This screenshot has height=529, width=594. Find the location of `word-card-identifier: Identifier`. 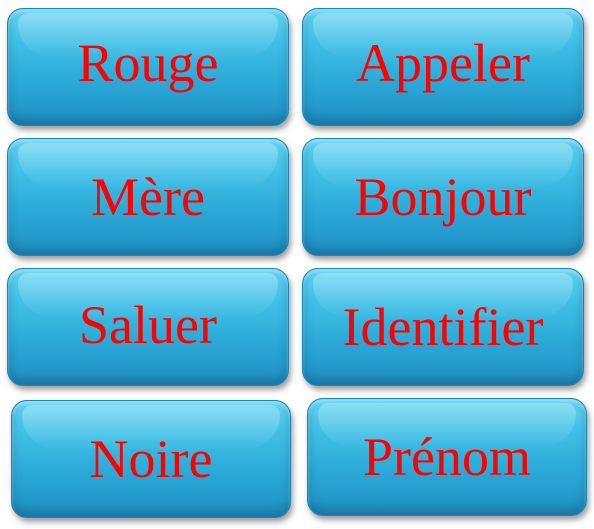

word-card-identifier: Identifier is located at coordinates (443, 327).